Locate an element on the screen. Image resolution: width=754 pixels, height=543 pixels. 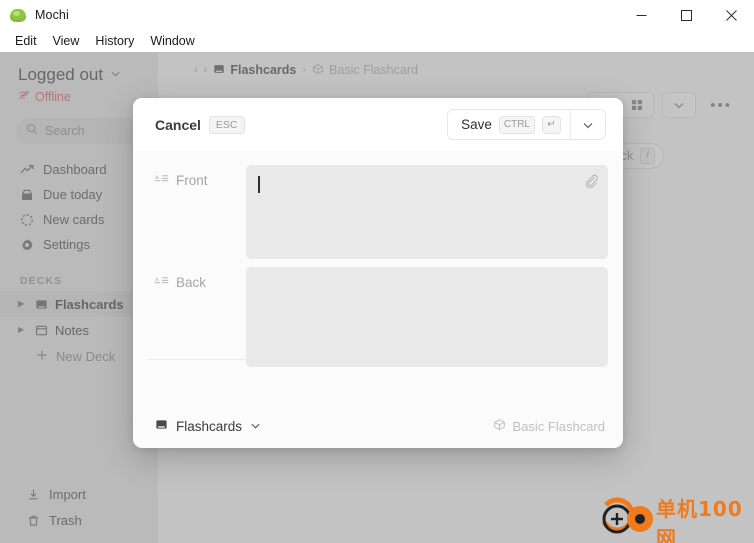
deck-picker: Flashcards is located at coordinates (208, 426).